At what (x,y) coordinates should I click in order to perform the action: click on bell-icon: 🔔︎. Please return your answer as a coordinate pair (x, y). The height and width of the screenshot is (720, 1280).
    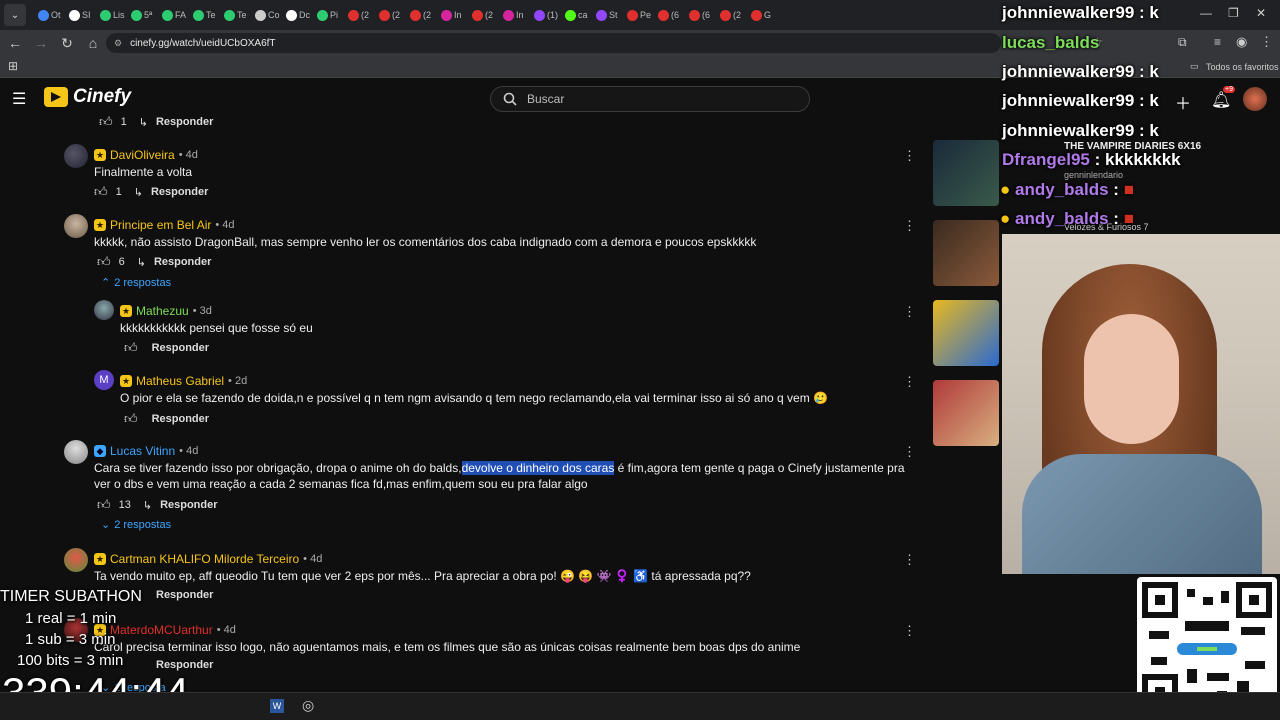
    Looking at the image, I should click on (1221, 100).